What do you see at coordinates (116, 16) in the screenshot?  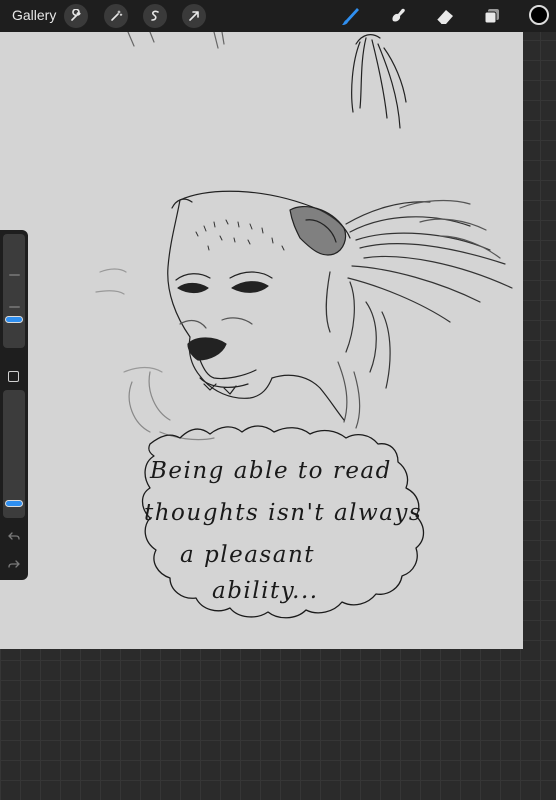 I see `adjustments-magic-wand-icon` at bounding box center [116, 16].